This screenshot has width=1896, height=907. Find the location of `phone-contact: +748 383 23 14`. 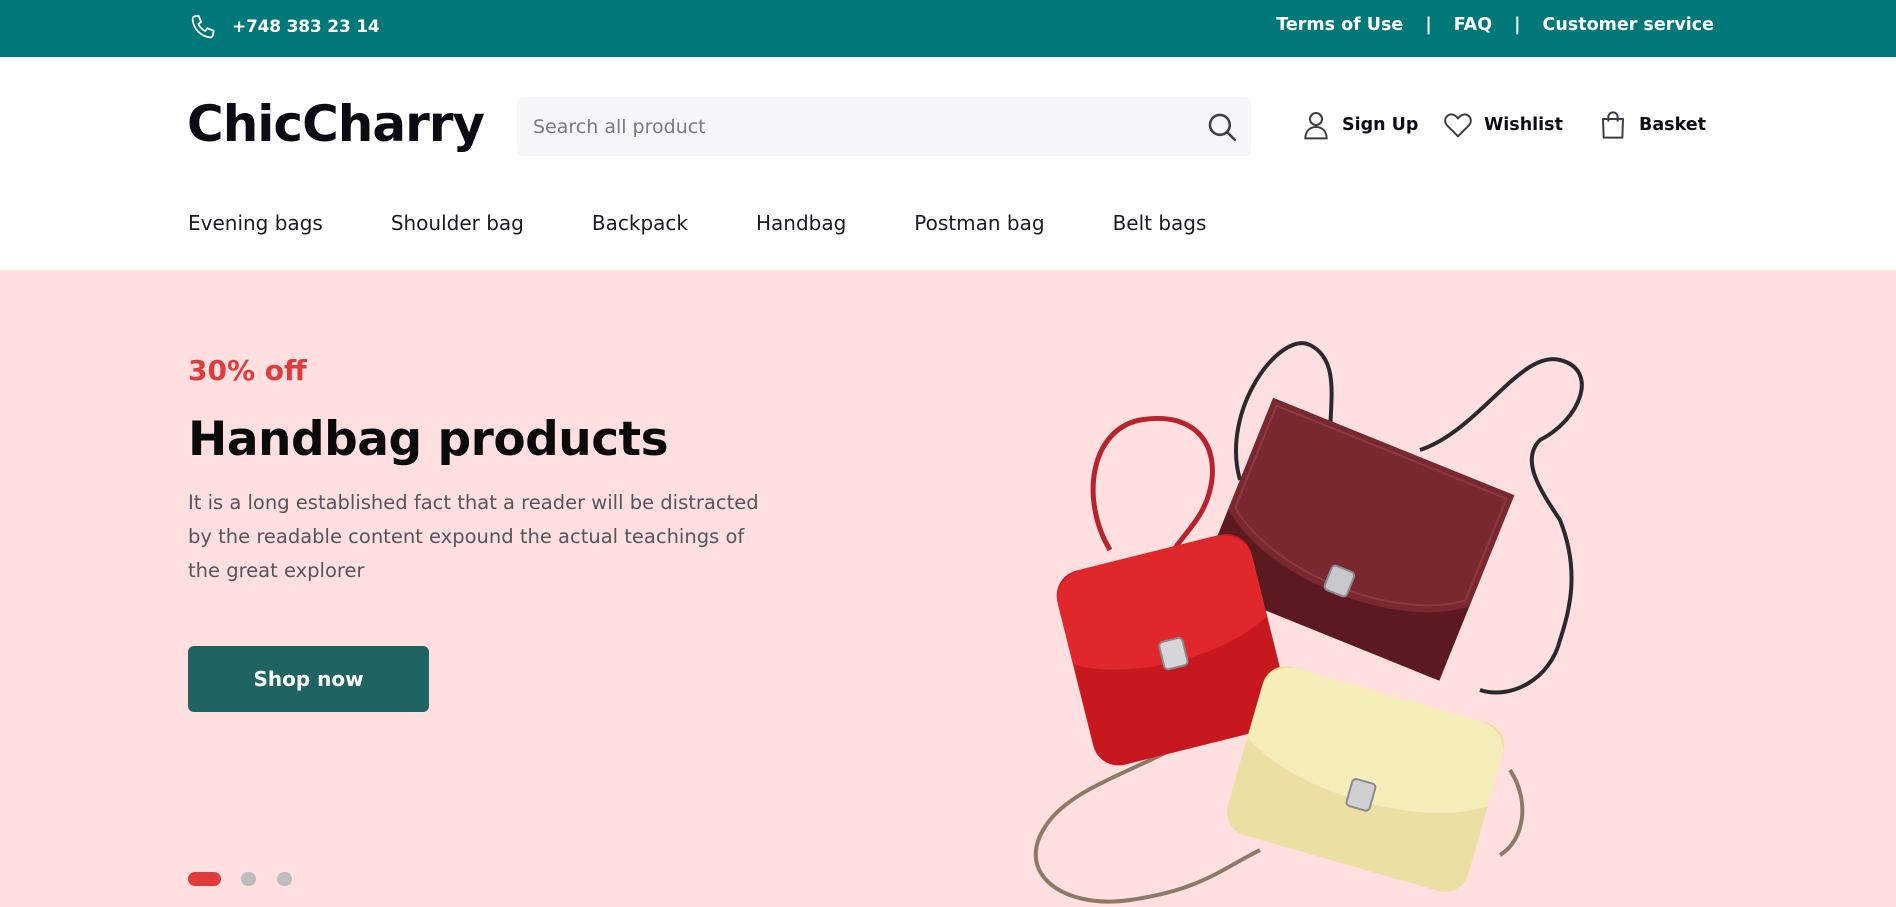

phone-contact: +748 383 23 14 is located at coordinates (284, 27).